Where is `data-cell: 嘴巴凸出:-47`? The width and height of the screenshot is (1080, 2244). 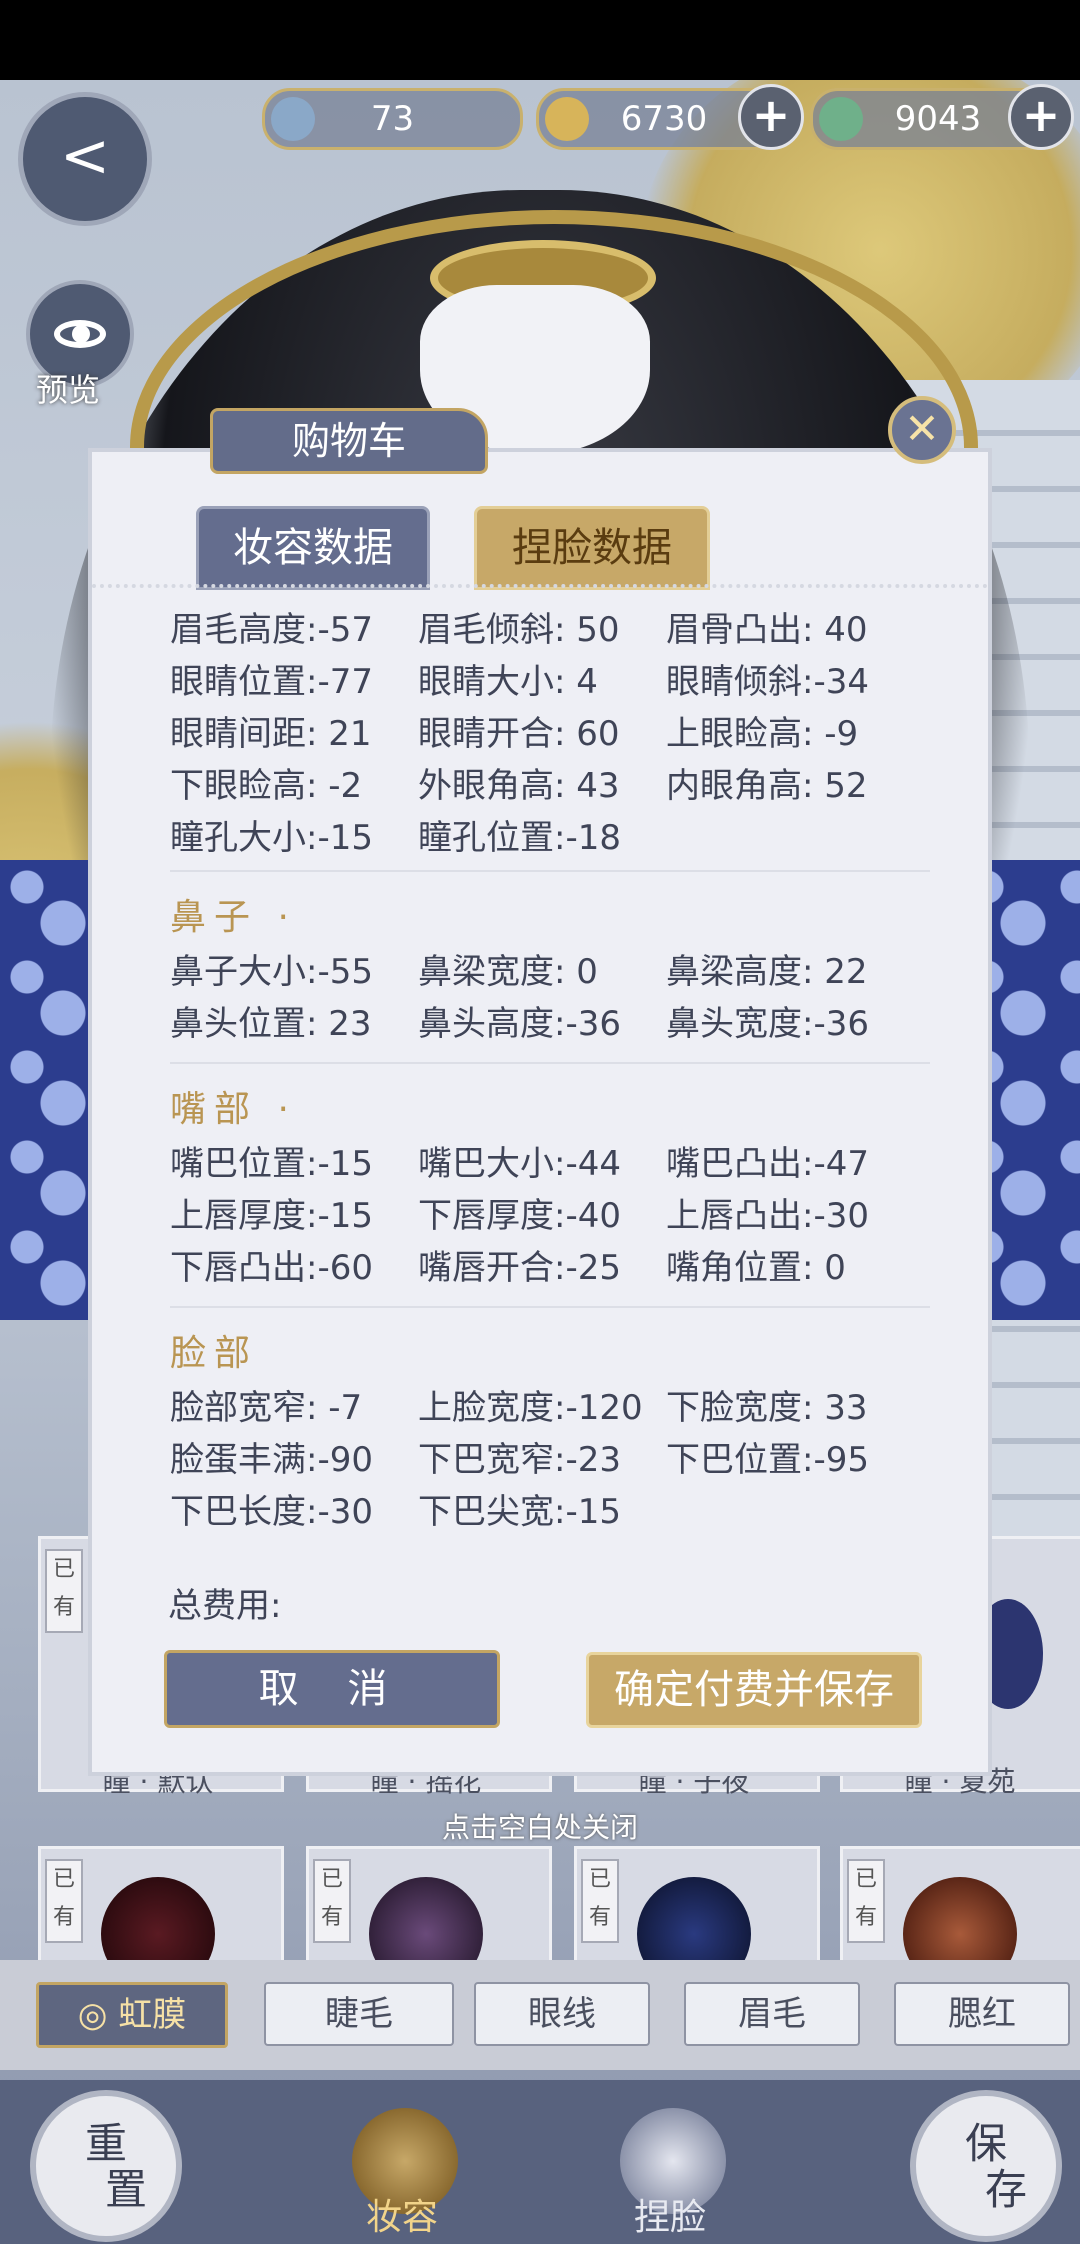
data-cell: 嘴巴凸出:-47 is located at coordinates (767, 1164).